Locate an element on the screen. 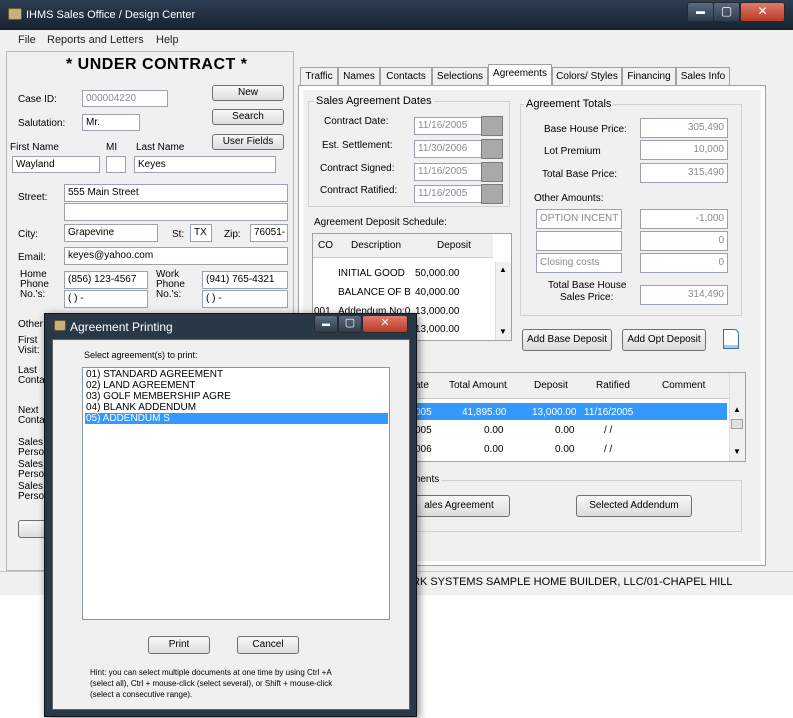 This screenshot has height=718, width=793. deposit-row-3-deposit: 13,000.00 is located at coordinates (437, 311).